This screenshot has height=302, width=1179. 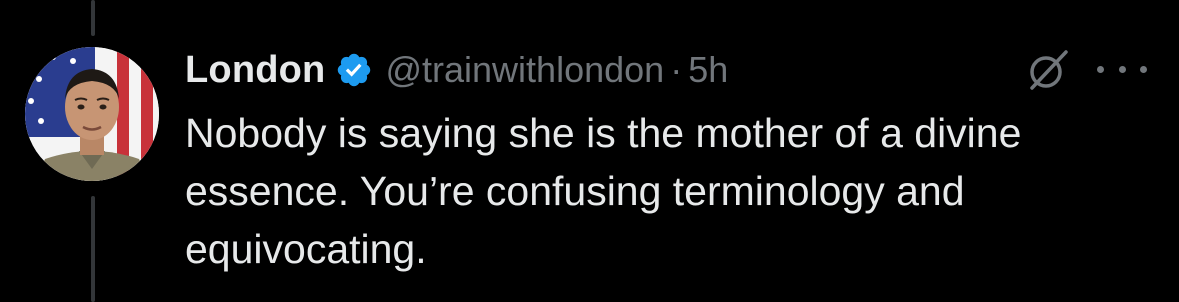 I want to click on grok-icon, so click(x=1048, y=70).